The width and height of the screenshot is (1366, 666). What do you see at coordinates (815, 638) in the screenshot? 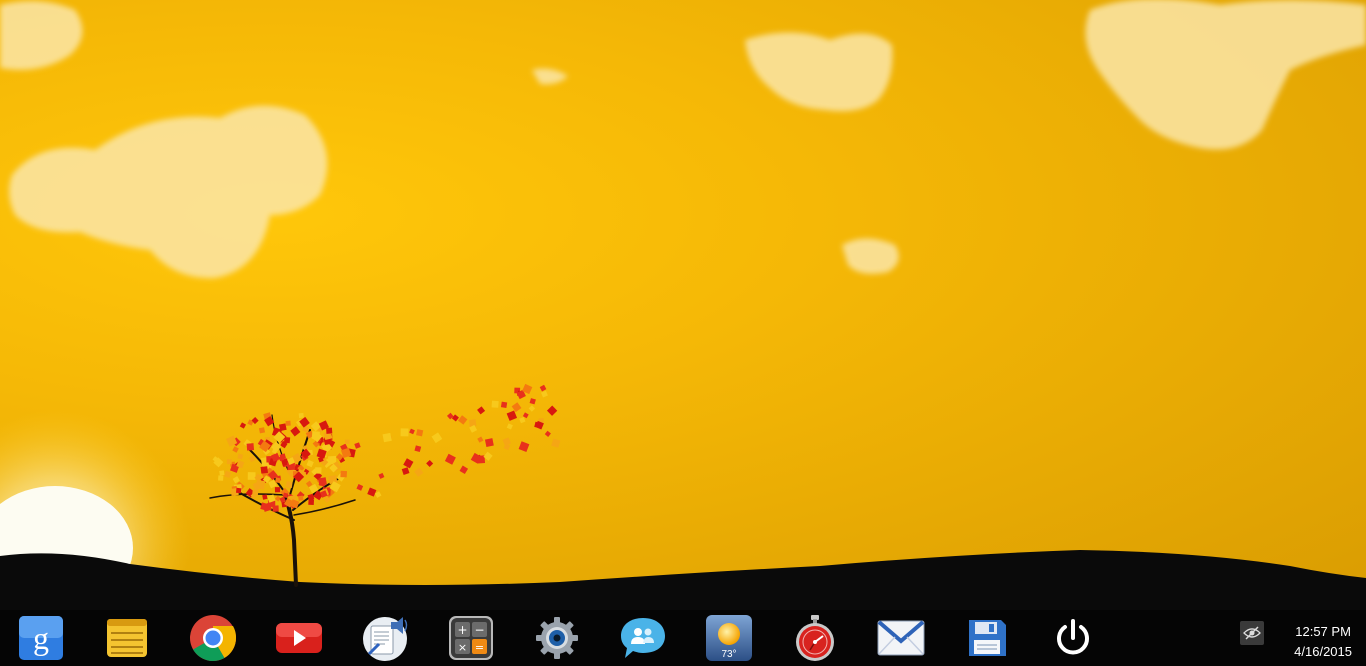
I see `stopwatch-icon` at bounding box center [815, 638].